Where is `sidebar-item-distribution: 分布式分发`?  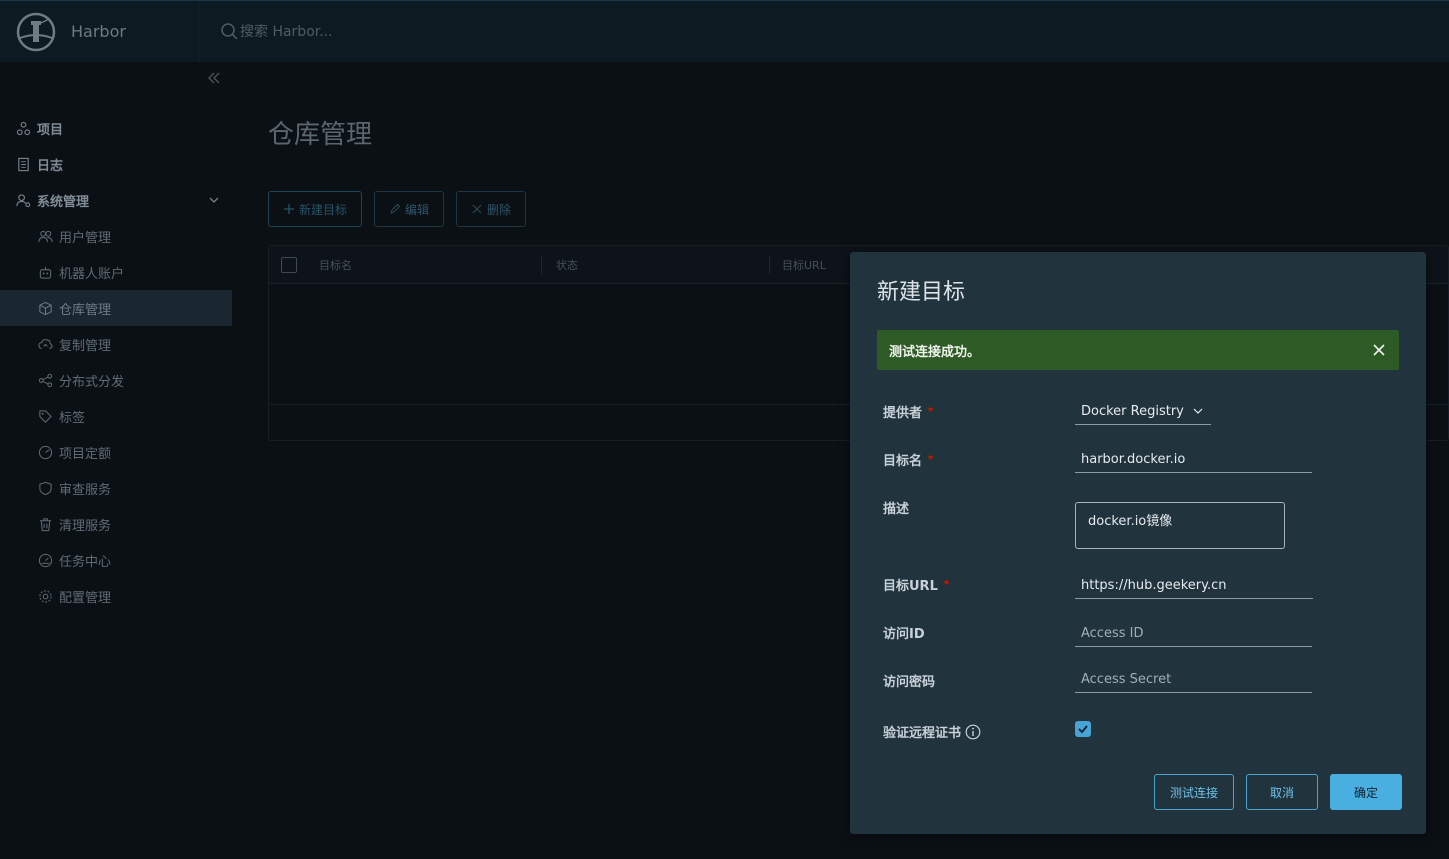
sidebar-item-distribution: 分布式分发 is located at coordinates (116, 380).